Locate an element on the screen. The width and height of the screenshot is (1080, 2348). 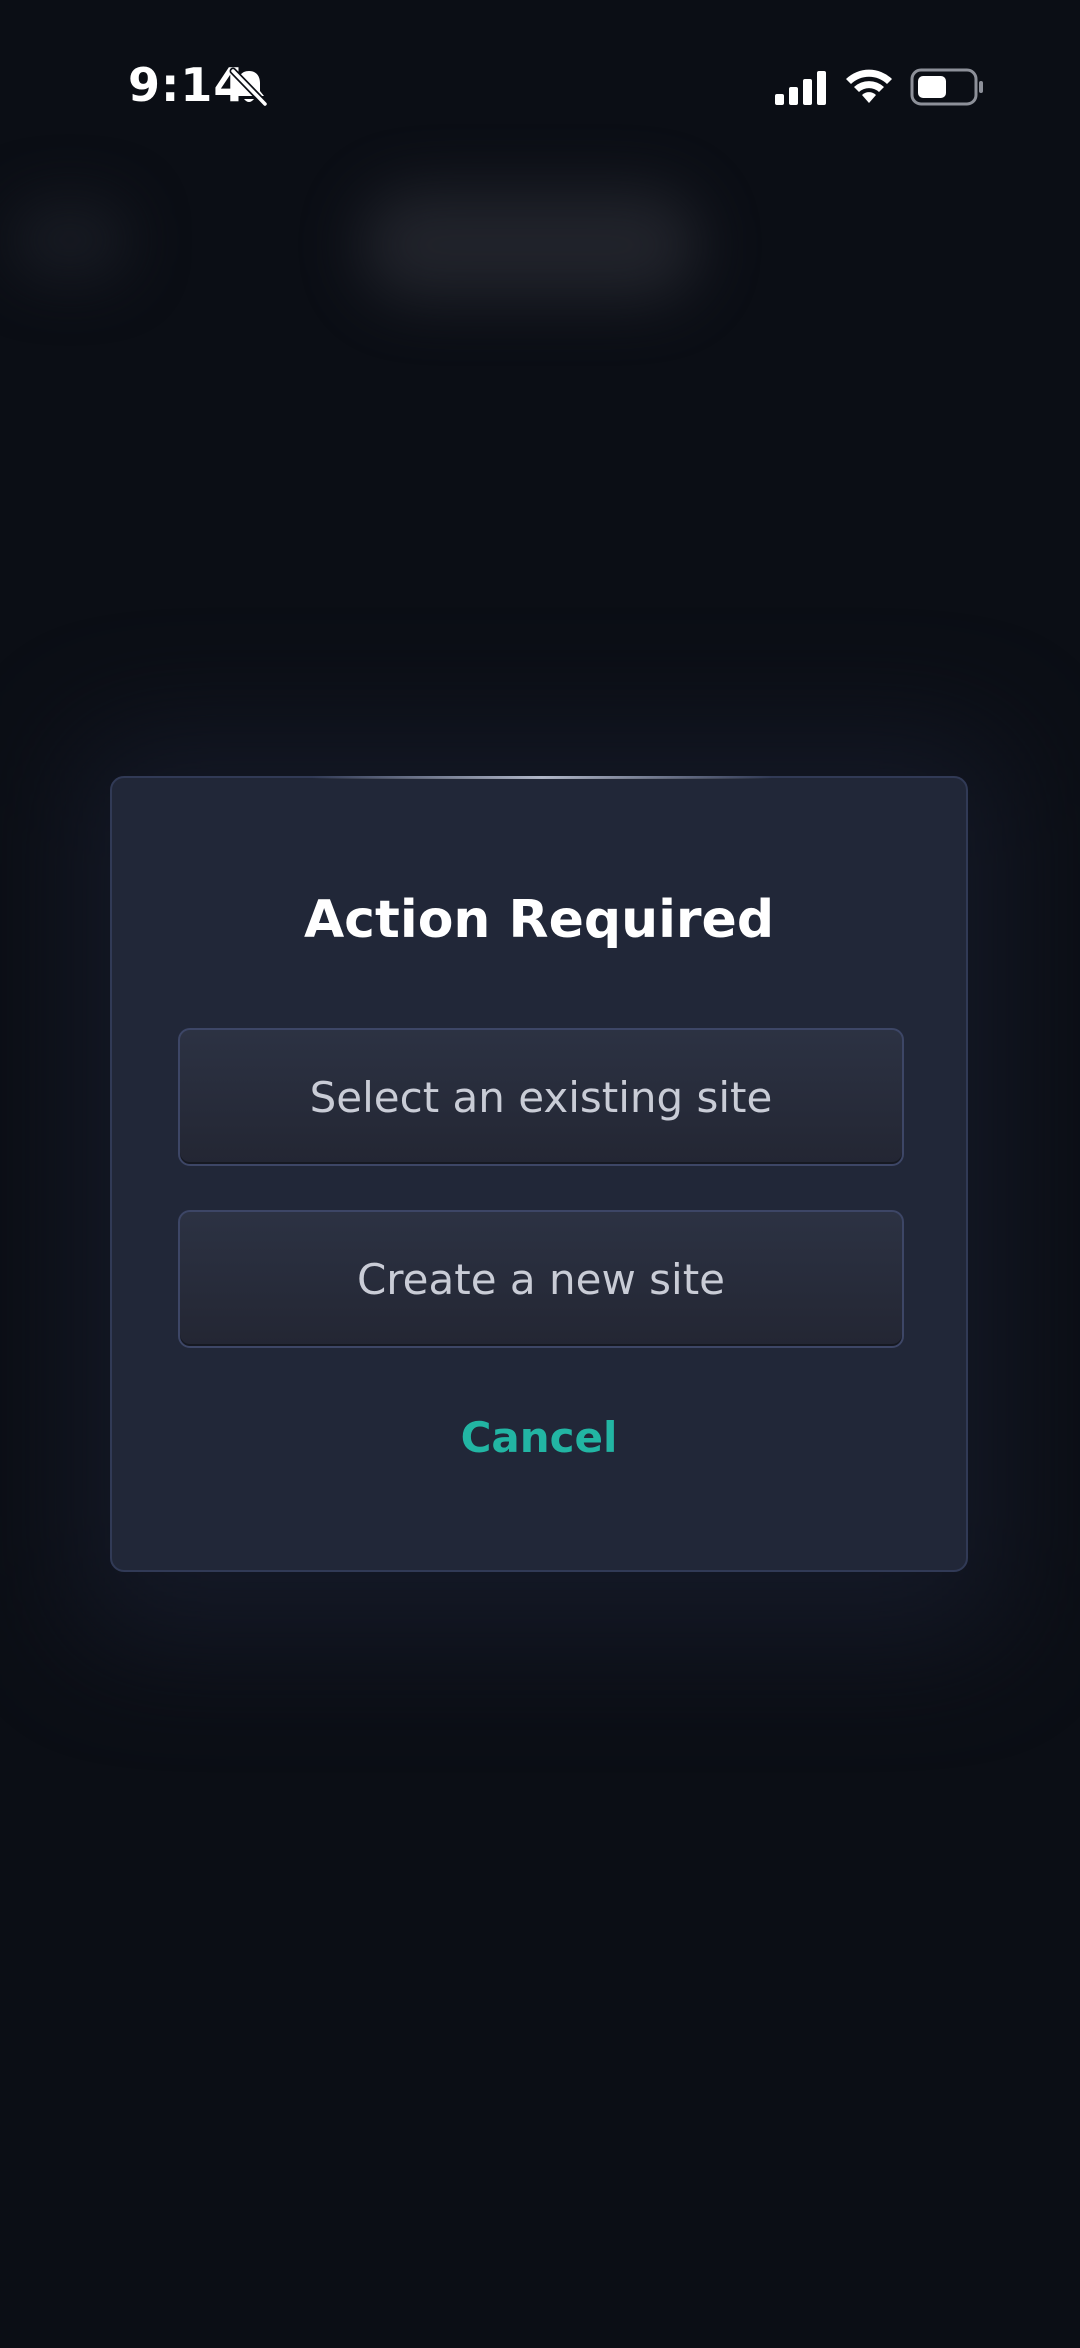
silent-mode-bell-icon is located at coordinates (249, 87).